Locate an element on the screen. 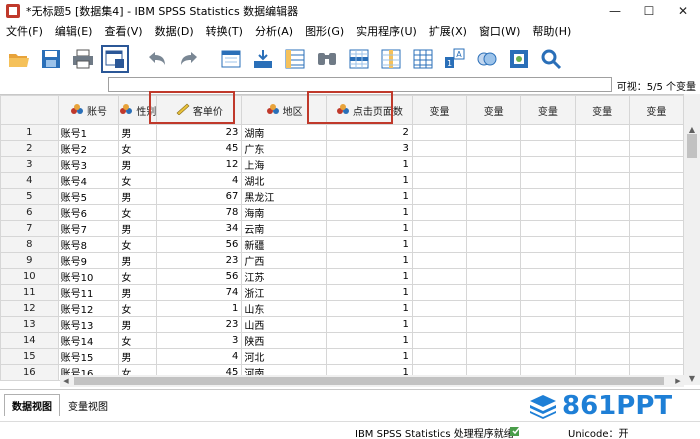 The image size is (700, 439). column-header-3: 客单价 is located at coordinates (199, 110).